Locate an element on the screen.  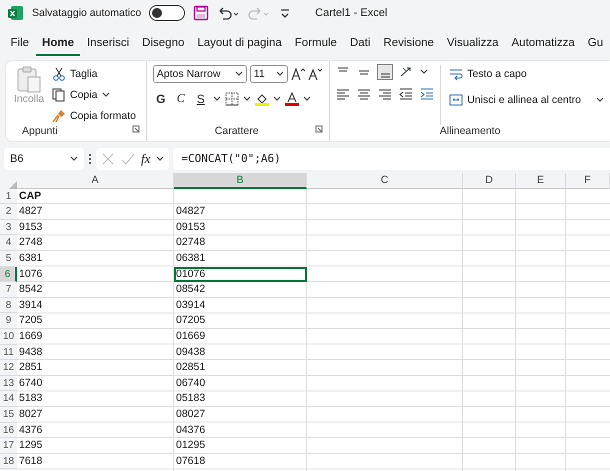
ribbon-tab: Inserisci is located at coordinates (108, 44).